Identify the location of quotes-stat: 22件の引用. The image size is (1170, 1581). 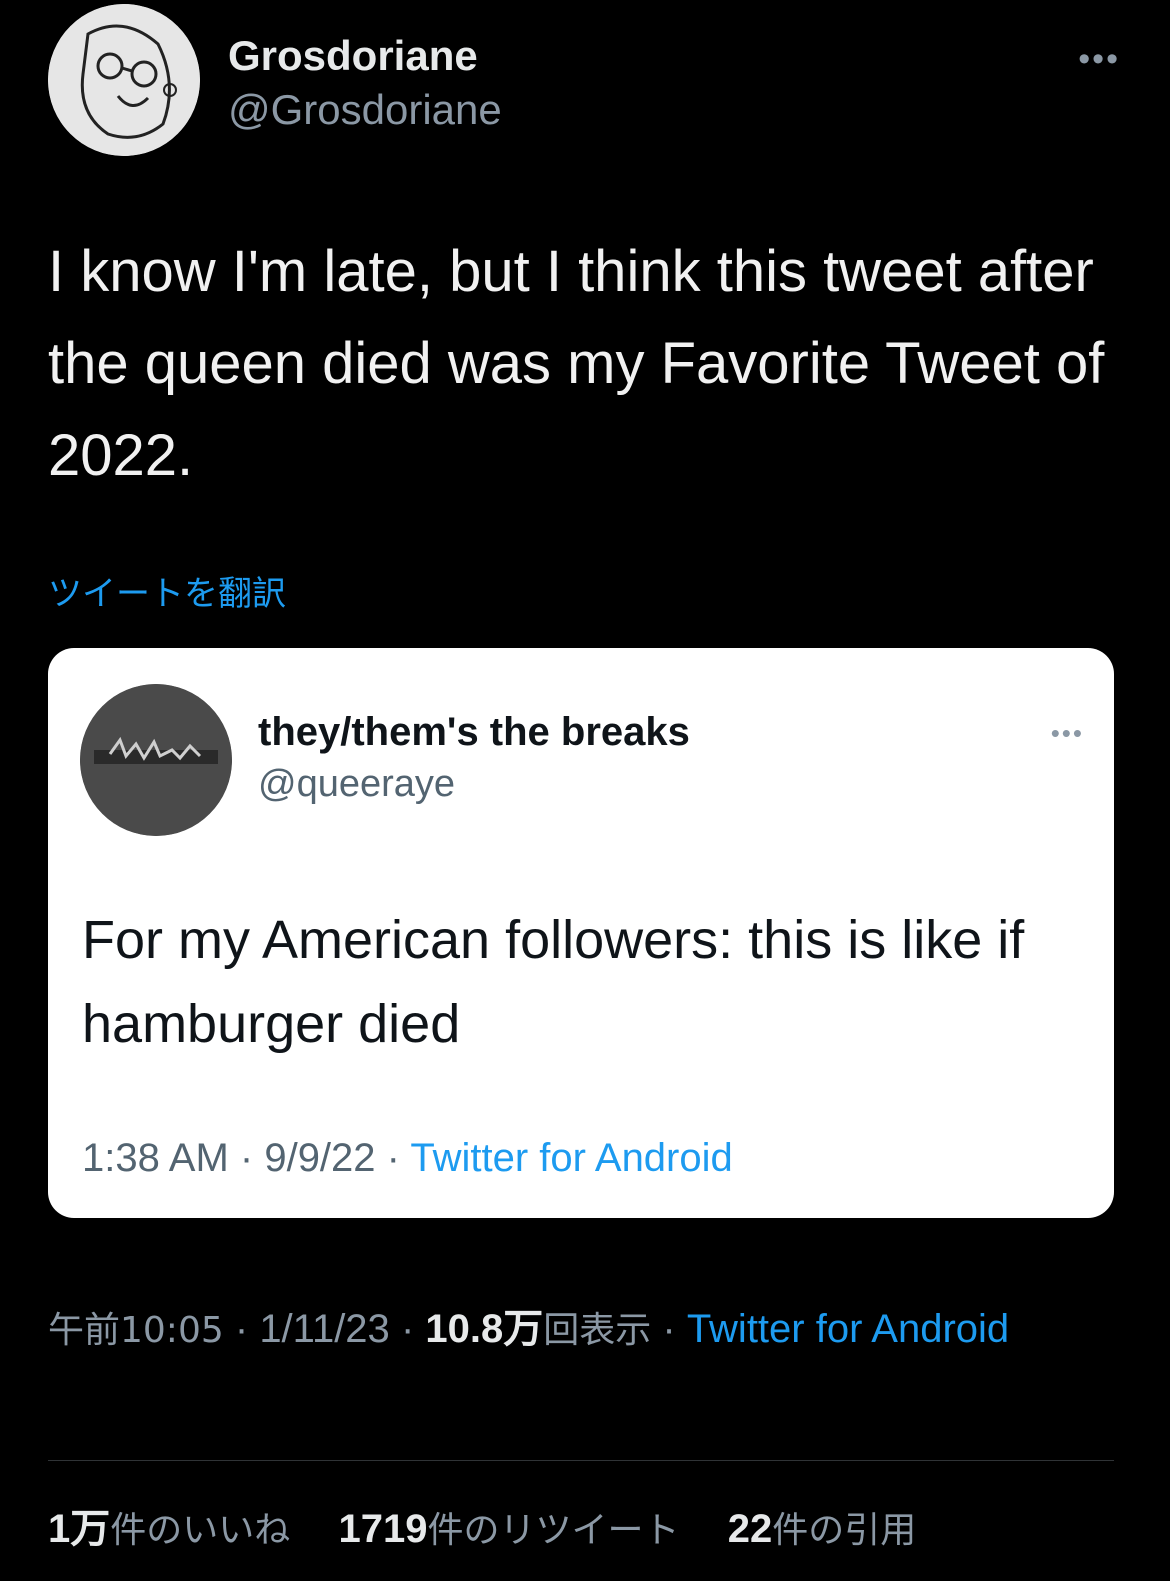
(822, 1529).